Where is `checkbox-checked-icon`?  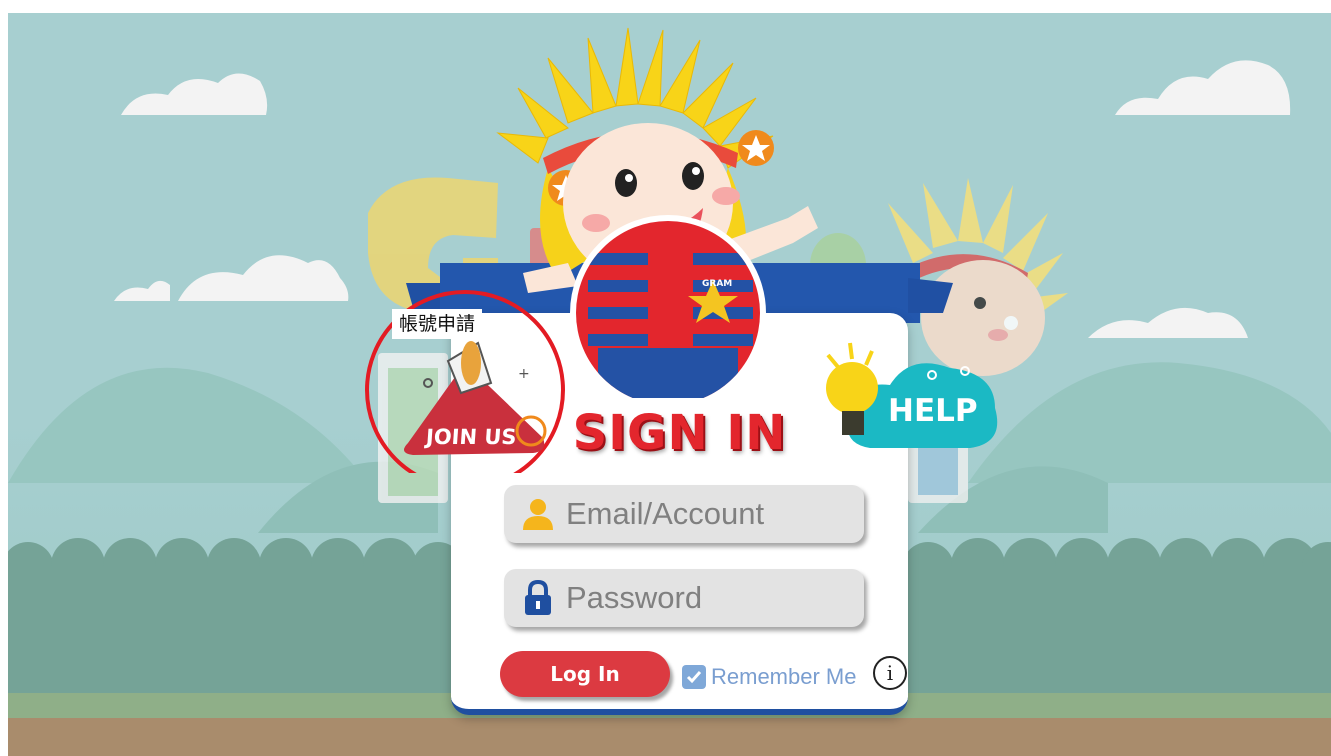
checkbox-checked-icon is located at coordinates (694, 677).